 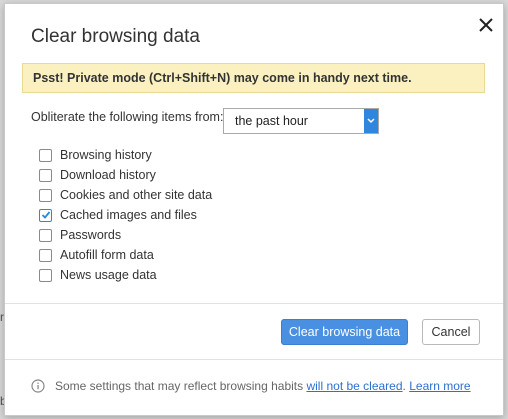 I want to click on clear-browsing-data-button: Clear browsing data, so click(x=344, y=332).